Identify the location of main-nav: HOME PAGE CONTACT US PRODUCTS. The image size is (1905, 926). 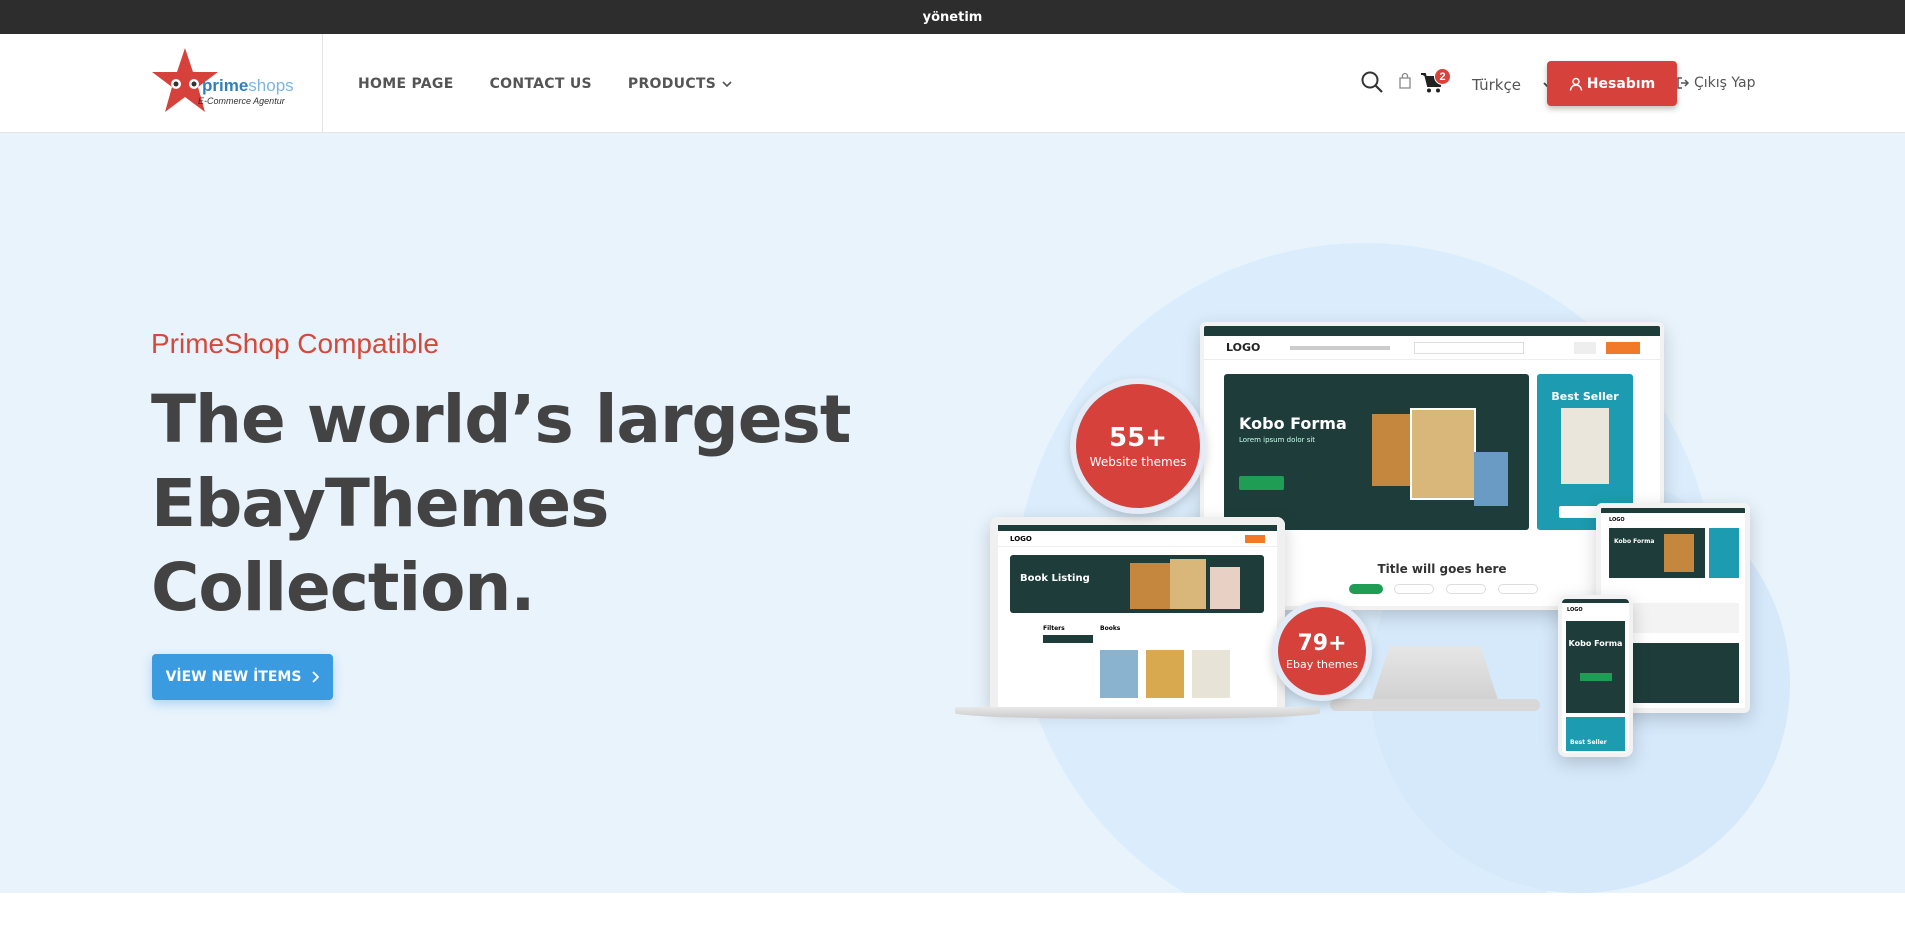
(545, 83).